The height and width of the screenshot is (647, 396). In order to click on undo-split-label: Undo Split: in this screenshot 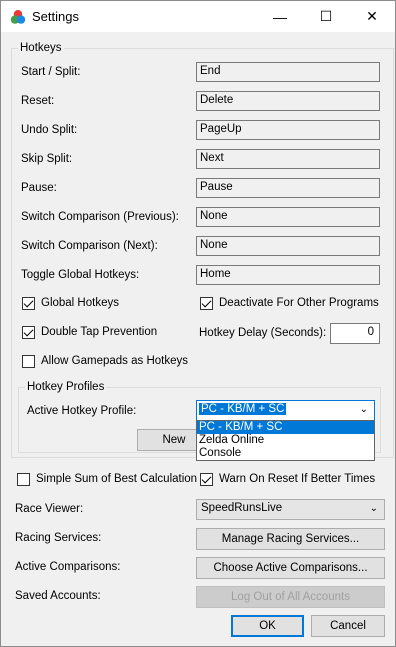, I will do `click(49, 130)`.